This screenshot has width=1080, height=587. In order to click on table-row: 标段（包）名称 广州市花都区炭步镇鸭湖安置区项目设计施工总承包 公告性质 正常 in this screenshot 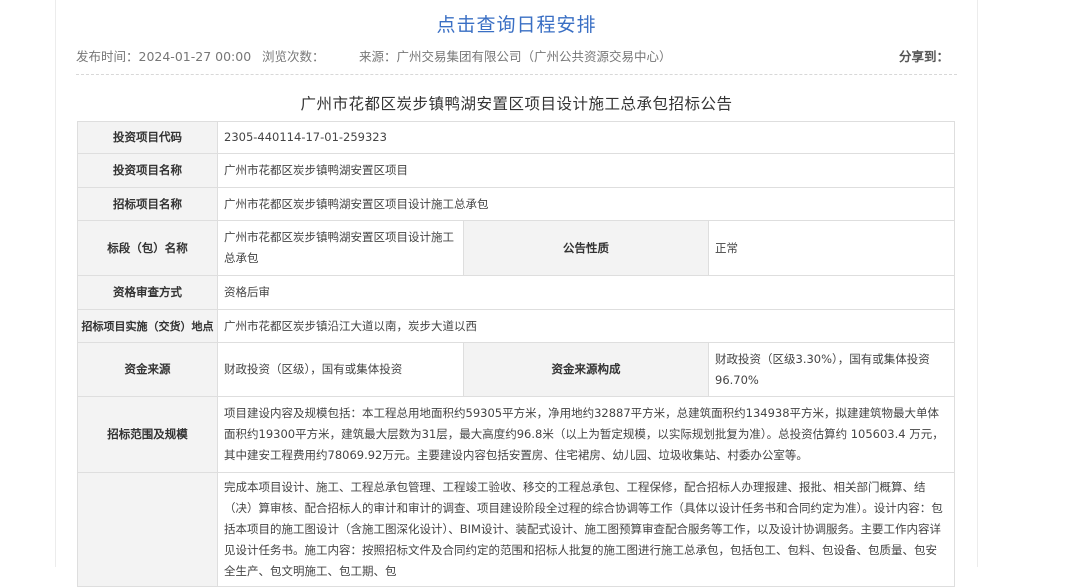, I will do `click(516, 248)`.